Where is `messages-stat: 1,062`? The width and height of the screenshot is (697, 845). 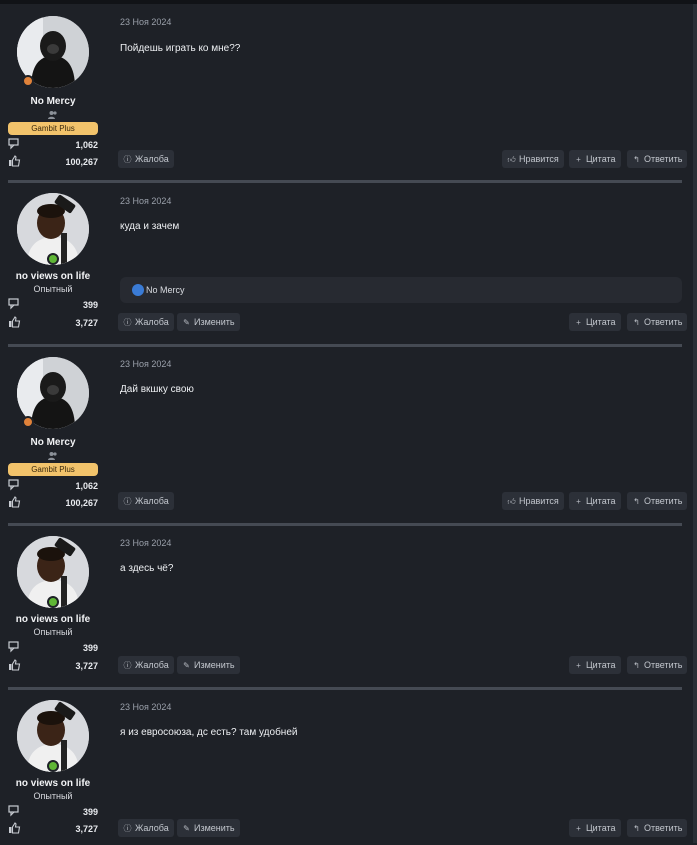
messages-stat: 1,062 is located at coordinates (53, 145).